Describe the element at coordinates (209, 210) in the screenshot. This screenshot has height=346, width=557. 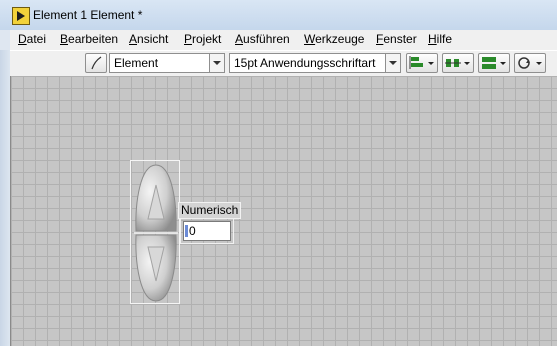
I see `control-label: Numerisch` at that location.